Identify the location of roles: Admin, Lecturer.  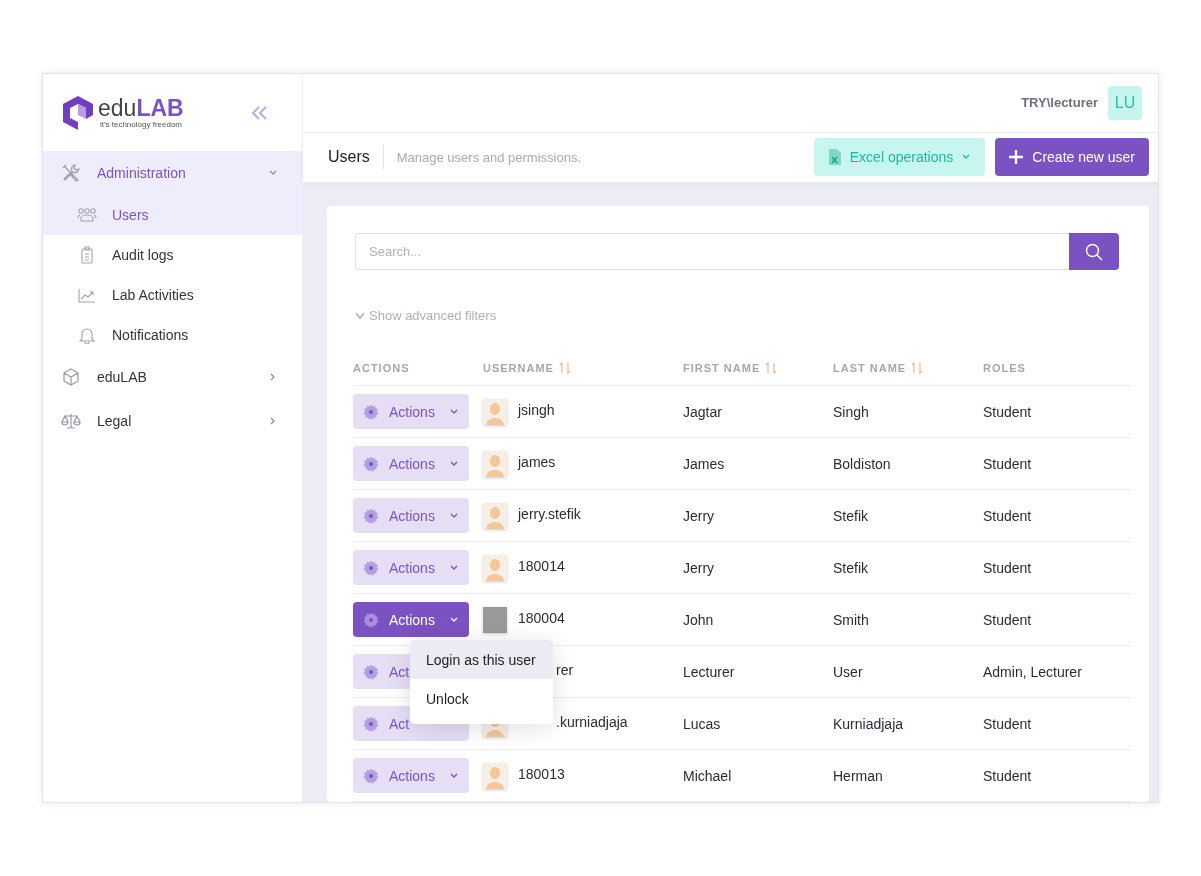
(1032, 671).